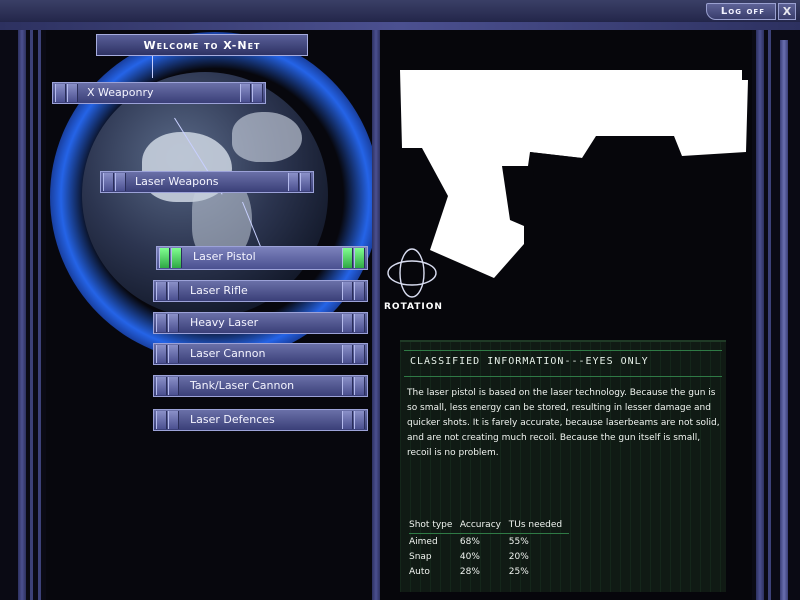 The image size is (800, 600). What do you see at coordinates (202, 45) in the screenshot?
I see `welcome-banner: Welcome to X-Net` at bounding box center [202, 45].